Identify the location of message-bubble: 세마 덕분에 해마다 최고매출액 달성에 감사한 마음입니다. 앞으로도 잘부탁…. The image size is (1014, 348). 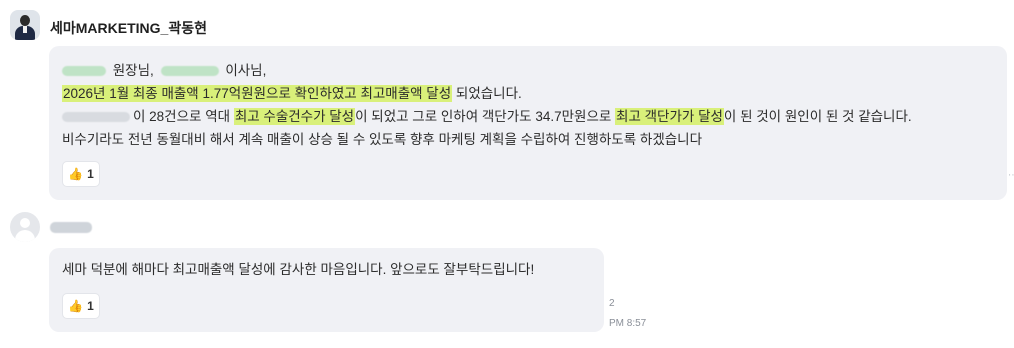
(326, 290).